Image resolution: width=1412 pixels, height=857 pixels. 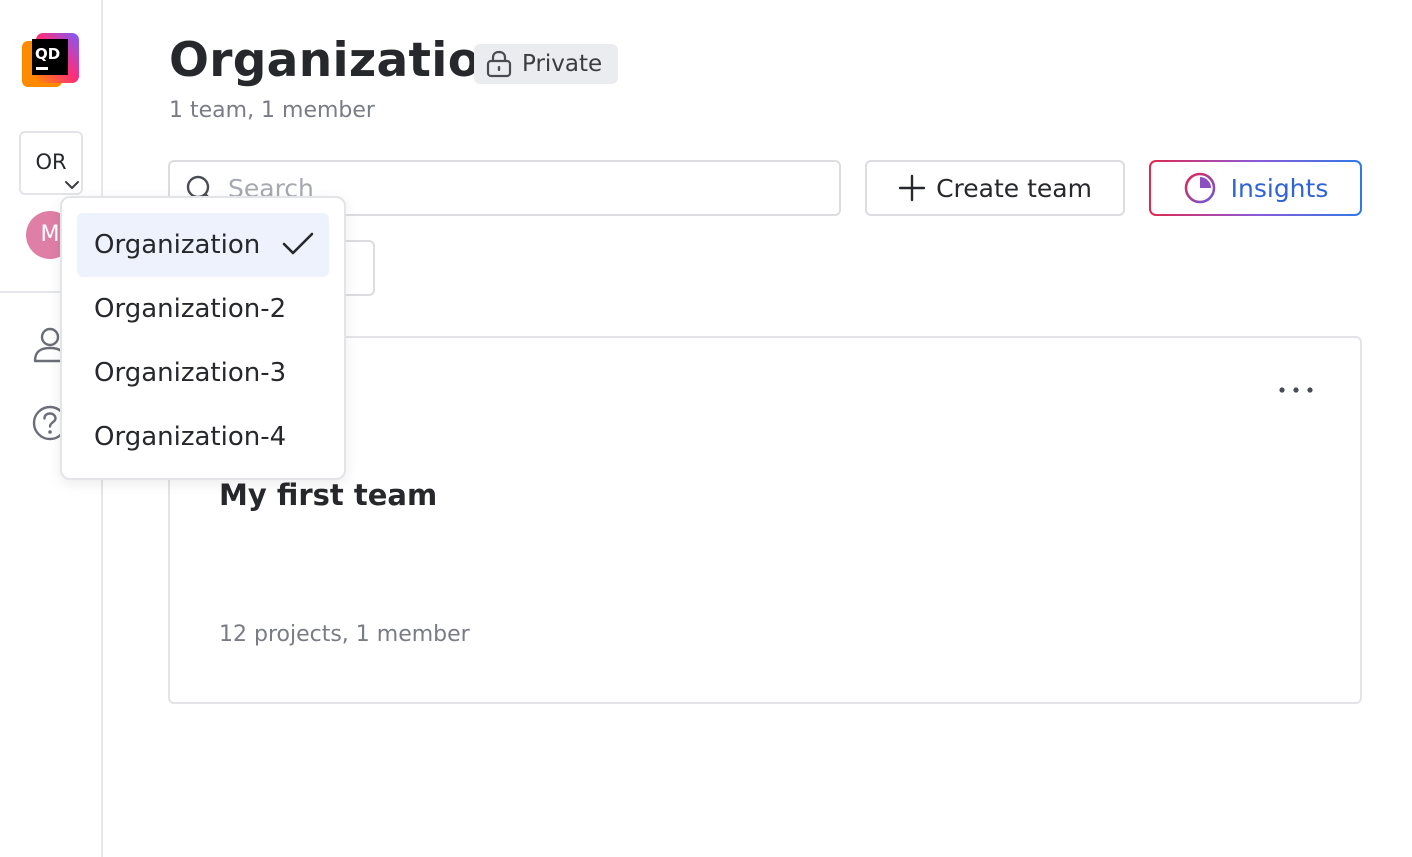 What do you see at coordinates (47, 54) in the screenshot?
I see `svg-text: QD` at bounding box center [47, 54].